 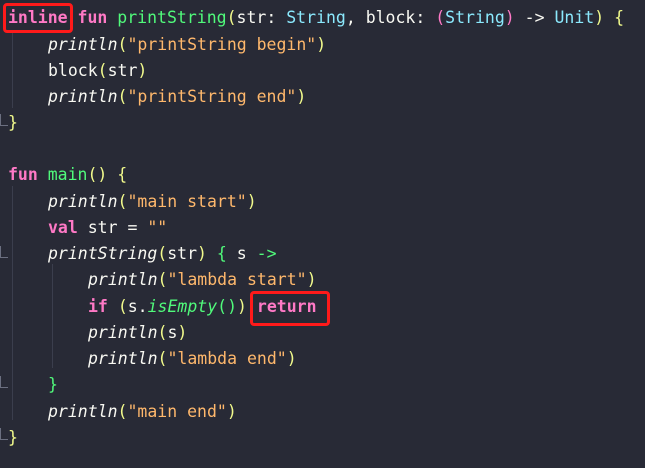 What do you see at coordinates (172, 332) in the screenshot?
I see `identifier: s` at bounding box center [172, 332].